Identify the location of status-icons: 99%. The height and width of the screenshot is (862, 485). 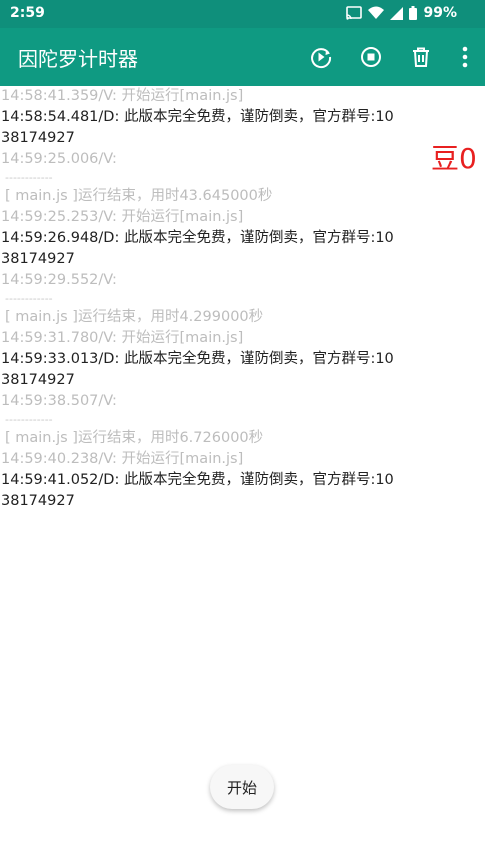
(401, 13).